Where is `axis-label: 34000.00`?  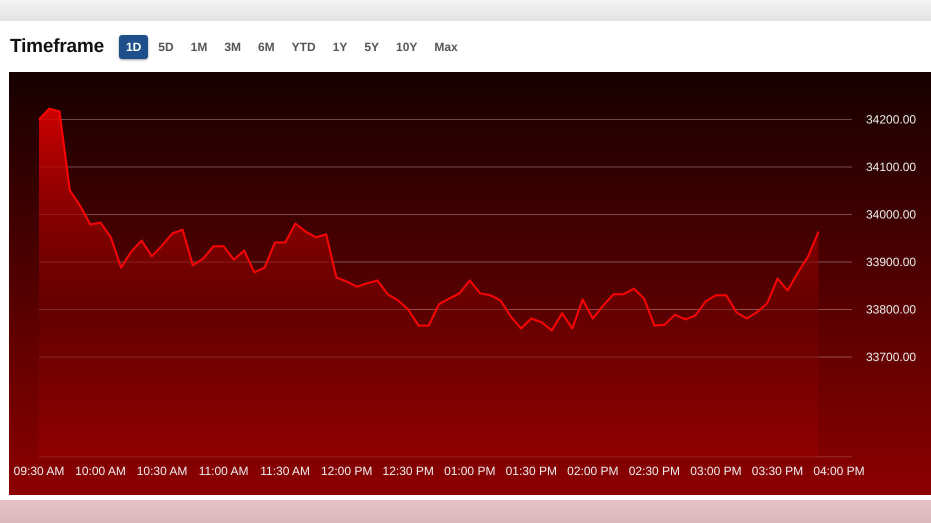 axis-label: 34000.00 is located at coordinates (891, 214).